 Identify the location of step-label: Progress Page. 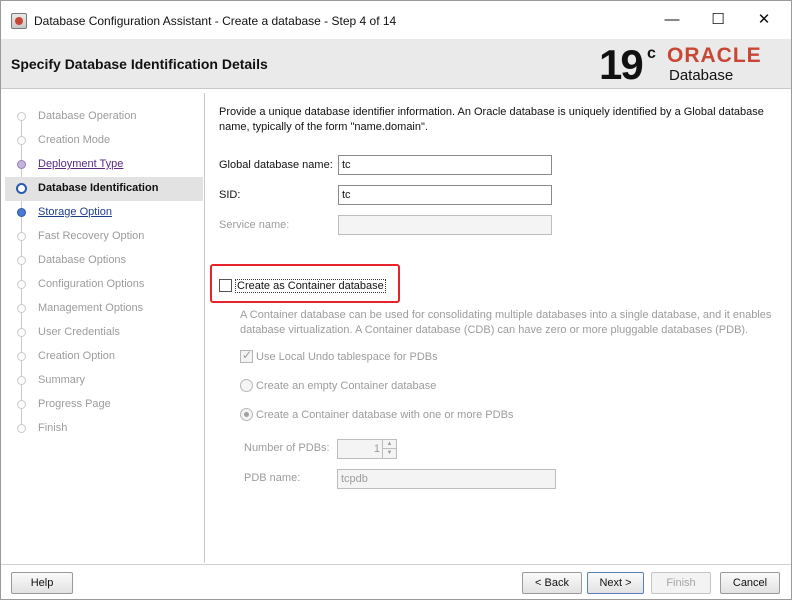
(74, 404).